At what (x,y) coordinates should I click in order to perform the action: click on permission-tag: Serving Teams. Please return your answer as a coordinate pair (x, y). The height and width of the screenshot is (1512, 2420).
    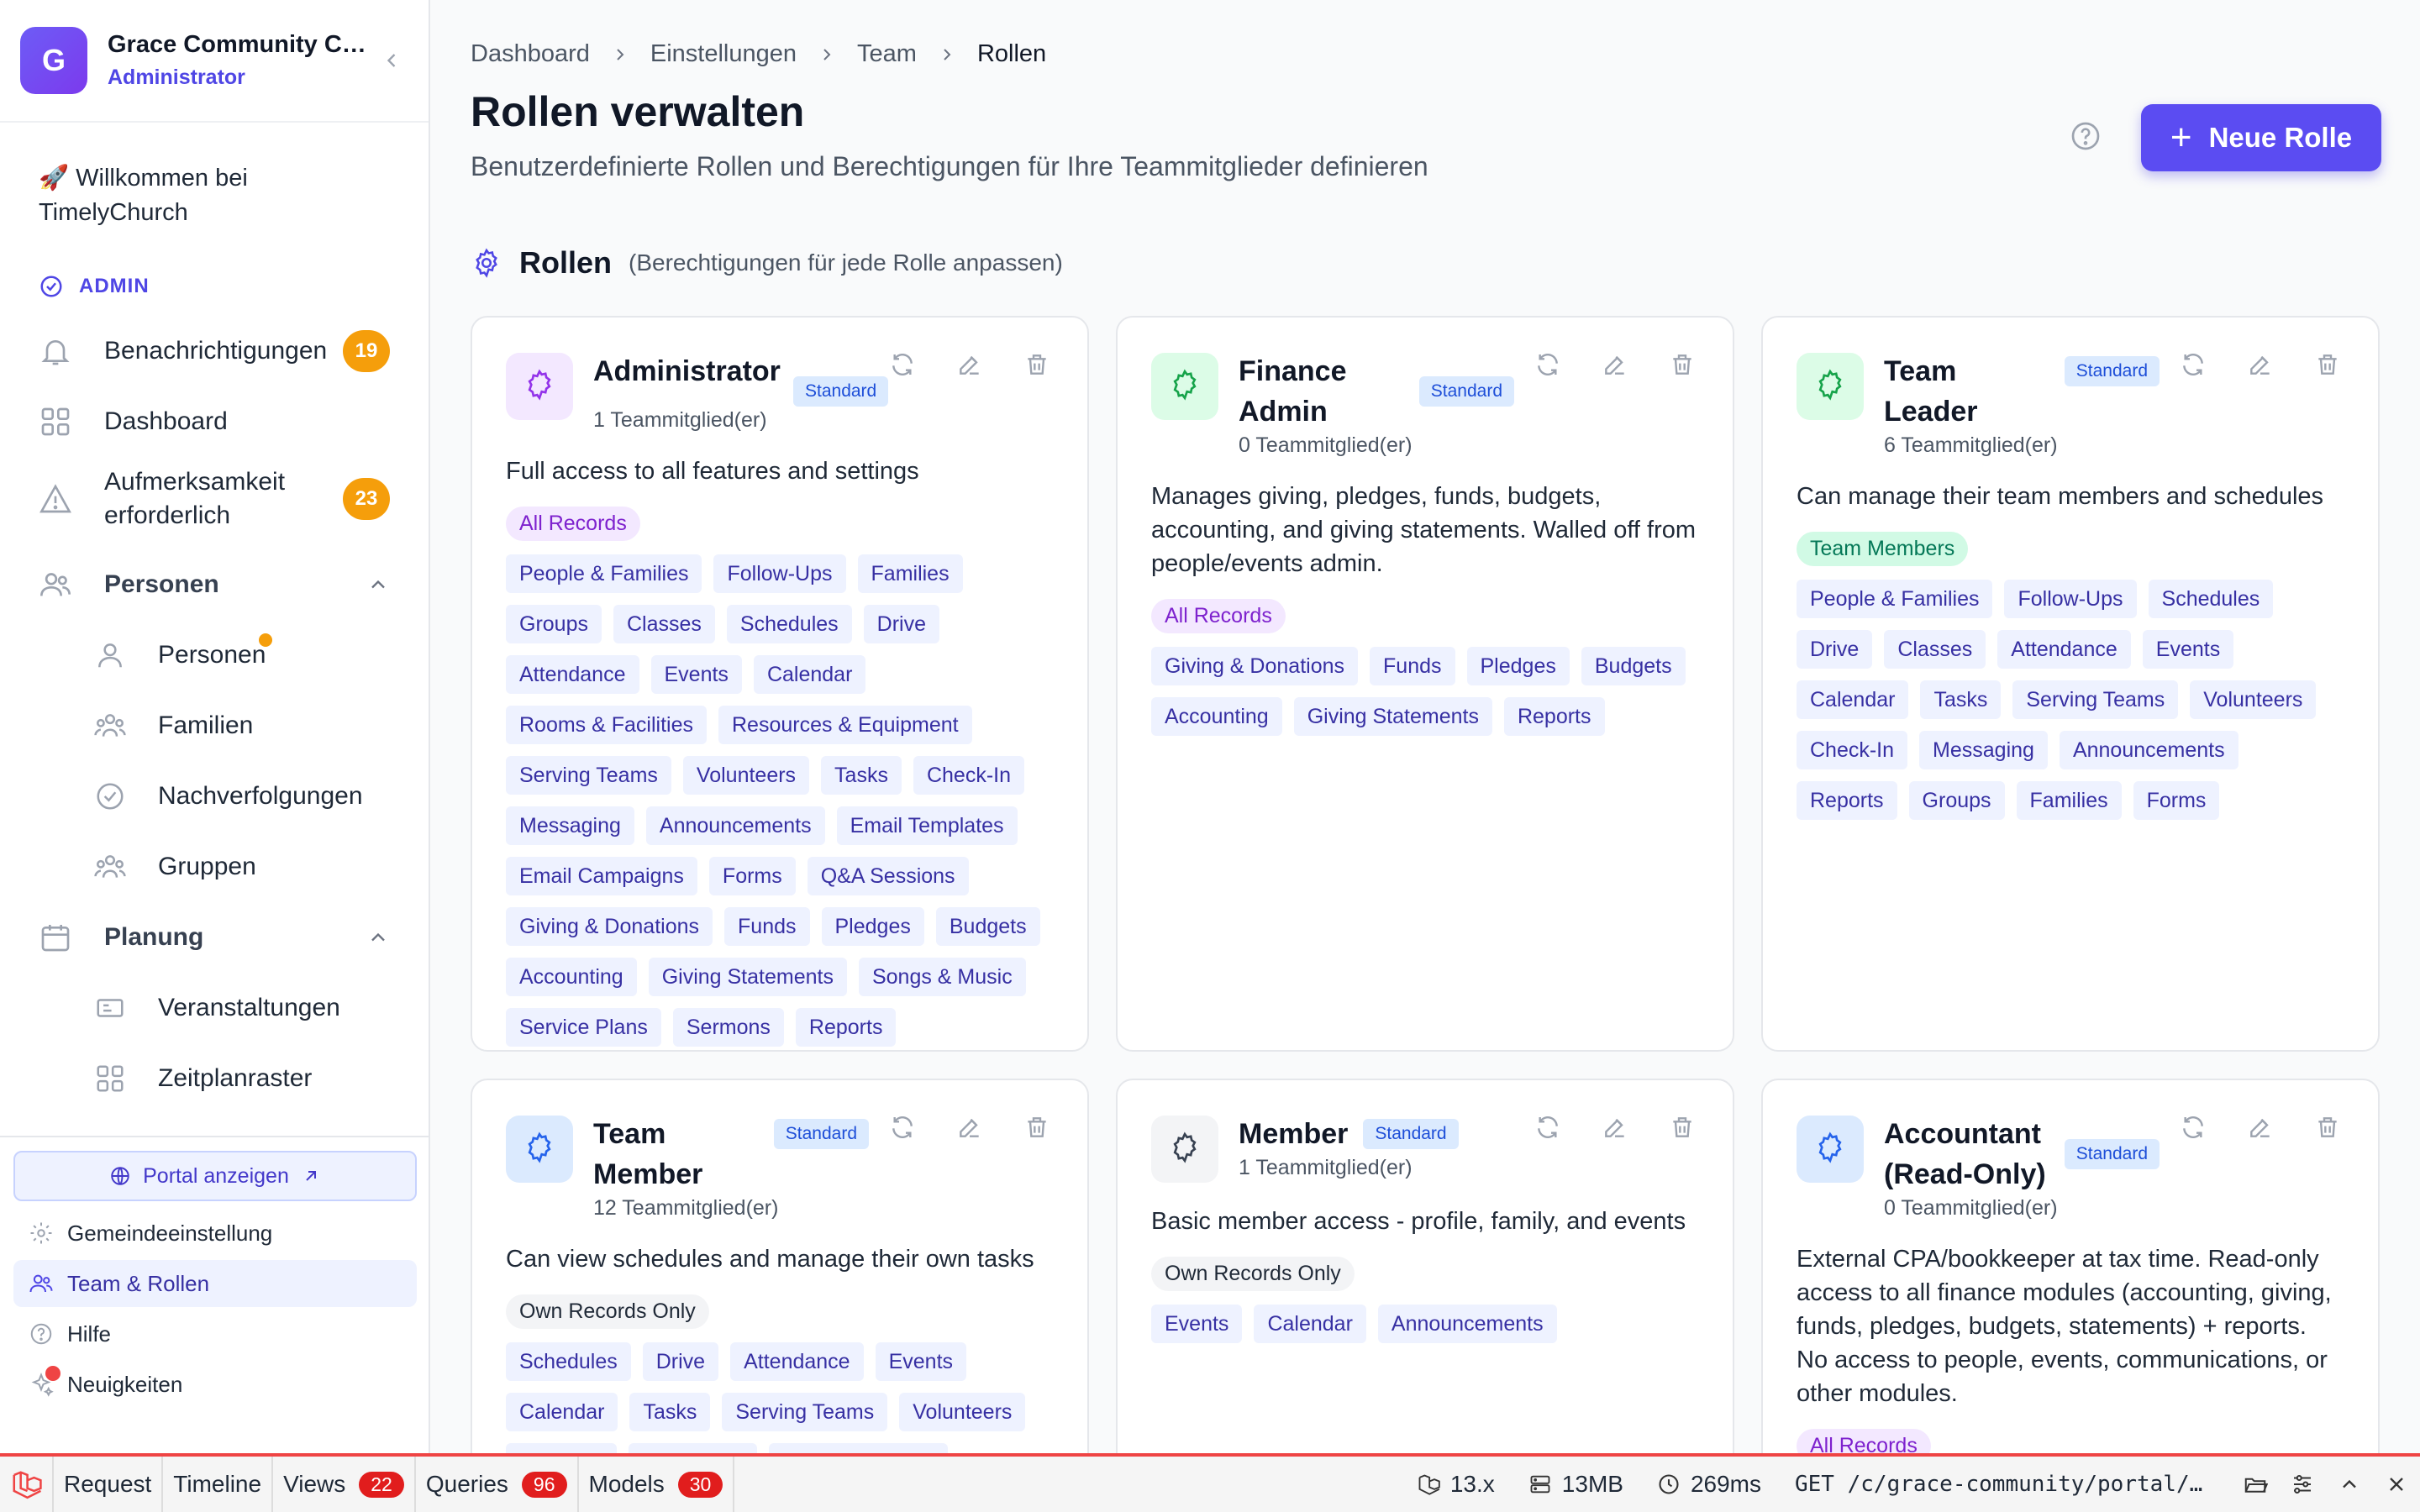
    Looking at the image, I should click on (588, 775).